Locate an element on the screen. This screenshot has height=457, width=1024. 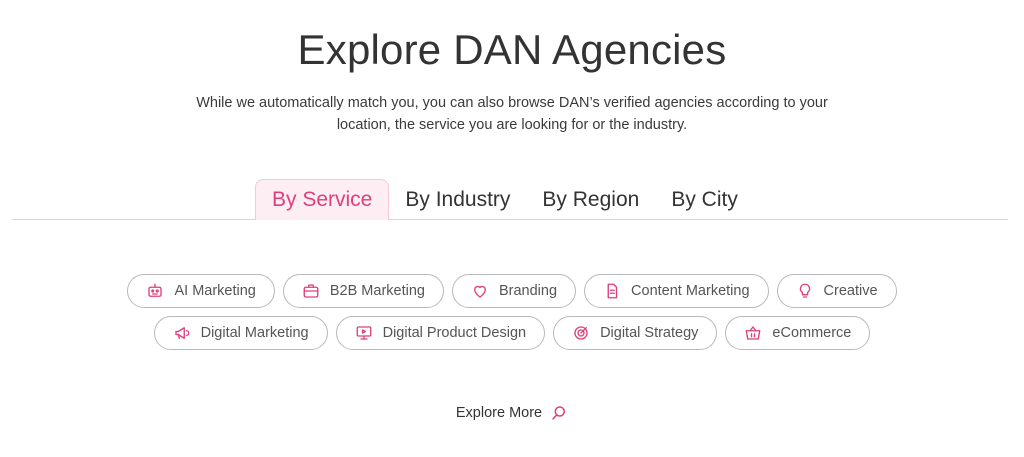
lightbulb-icon is located at coordinates (804, 290).